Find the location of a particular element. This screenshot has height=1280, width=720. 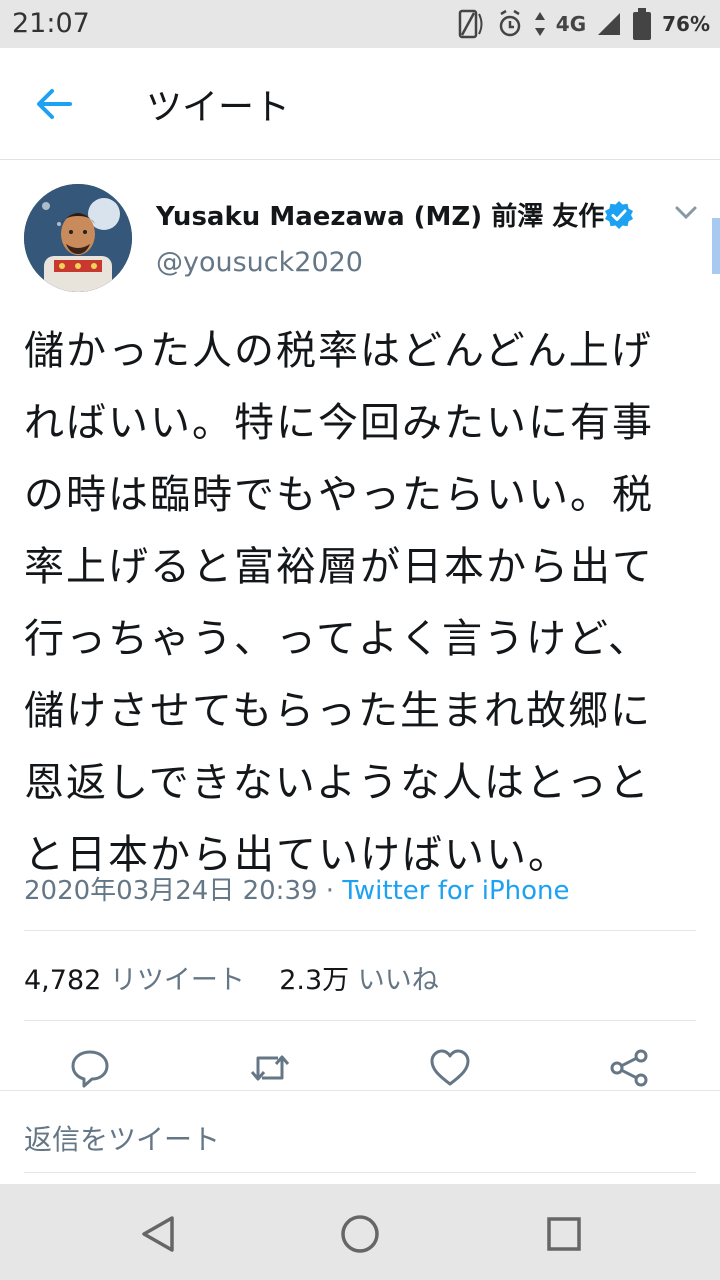

like-icon is located at coordinates (450, 1067).